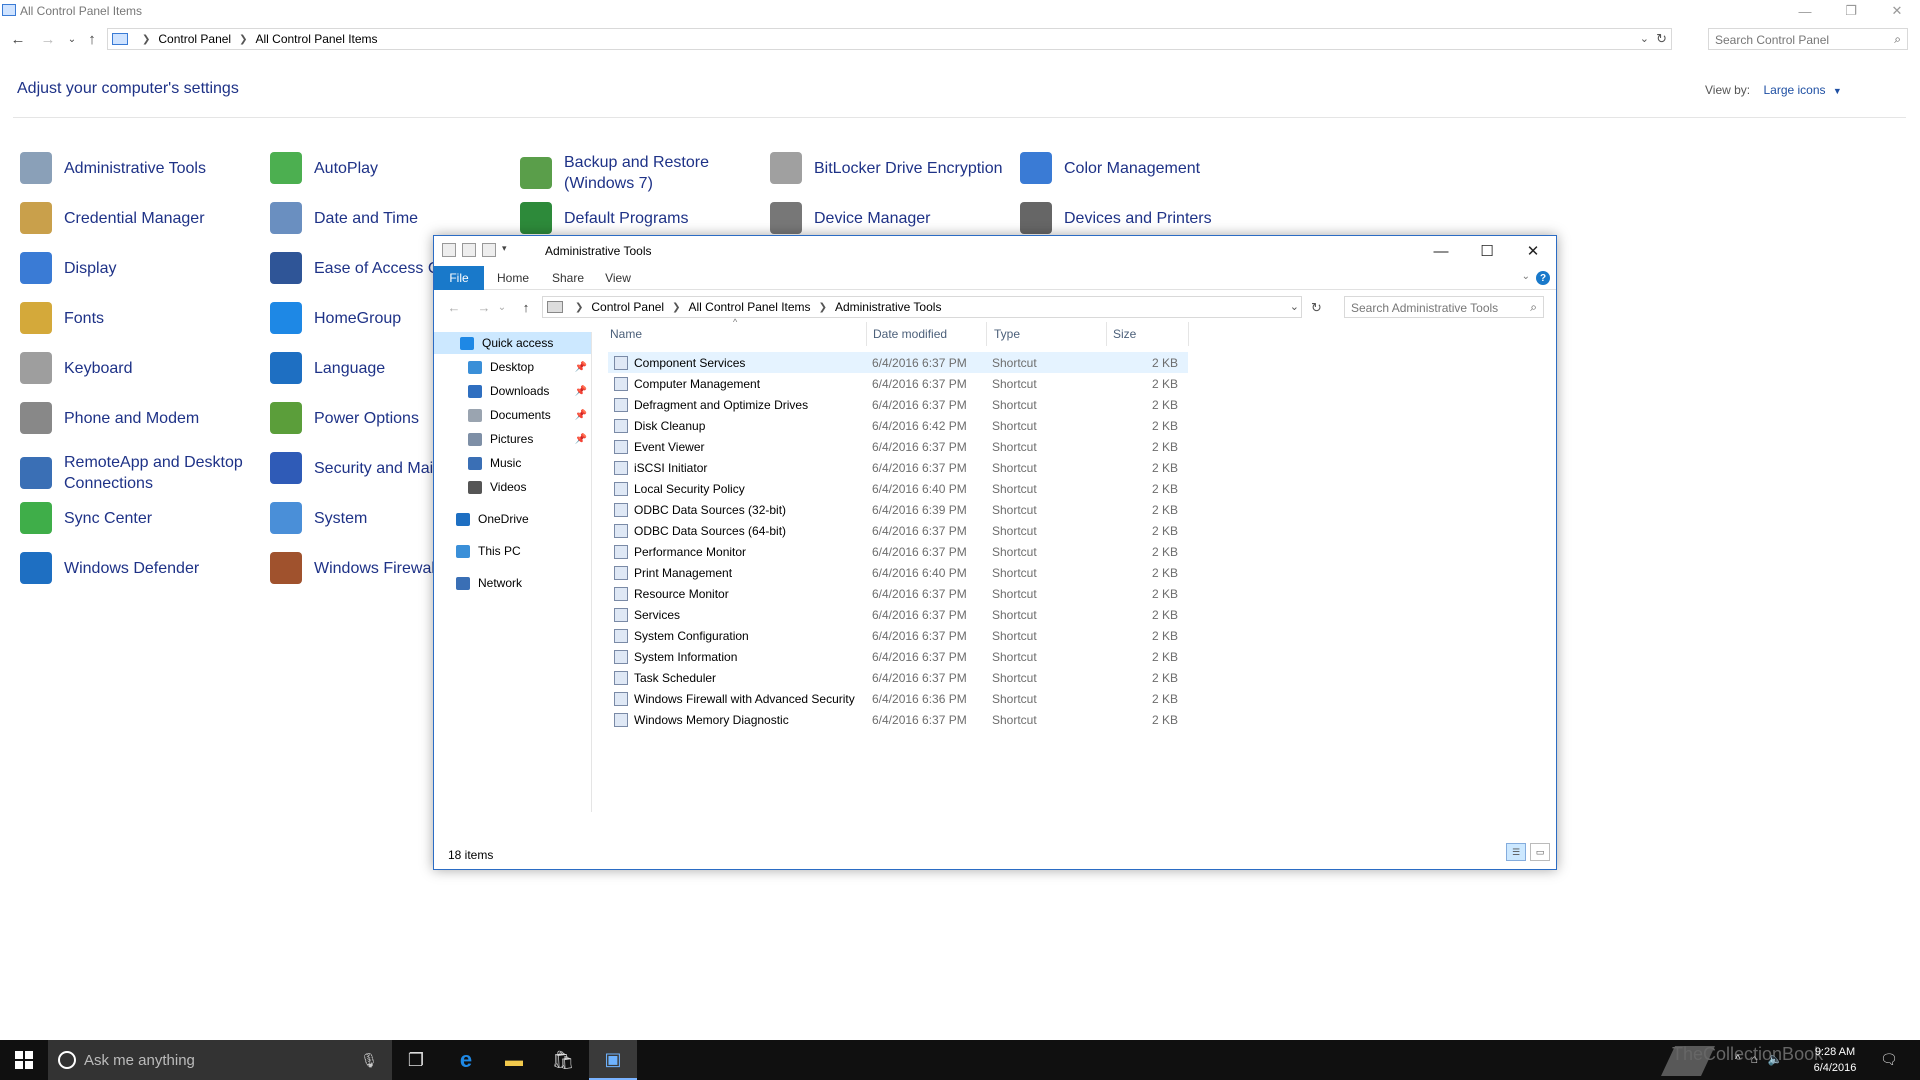 Image resolution: width=1920 pixels, height=1080 pixels. Describe the element at coordinates (76, 368) in the screenshot. I see `cp-item: Keyboard` at that location.